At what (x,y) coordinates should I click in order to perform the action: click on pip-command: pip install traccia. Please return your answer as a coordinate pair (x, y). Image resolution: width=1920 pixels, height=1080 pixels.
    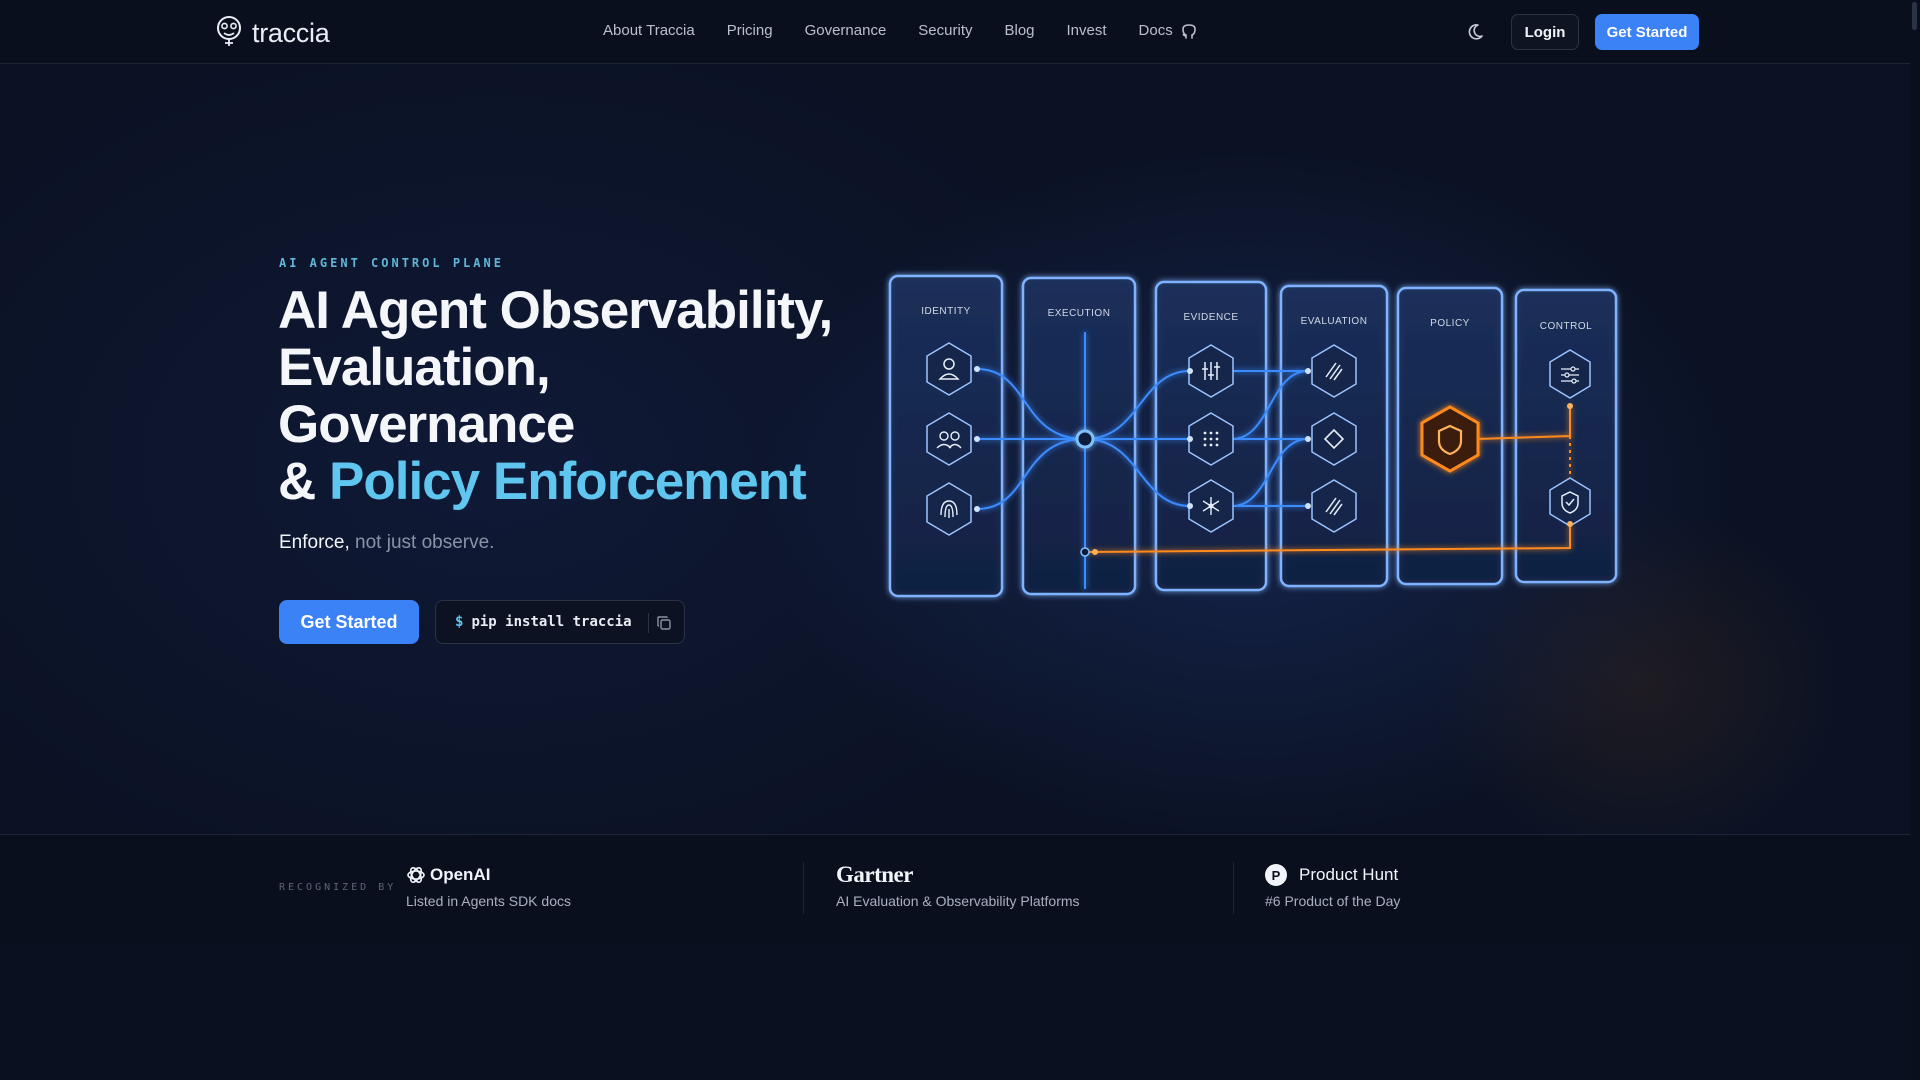
    Looking at the image, I should click on (551, 622).